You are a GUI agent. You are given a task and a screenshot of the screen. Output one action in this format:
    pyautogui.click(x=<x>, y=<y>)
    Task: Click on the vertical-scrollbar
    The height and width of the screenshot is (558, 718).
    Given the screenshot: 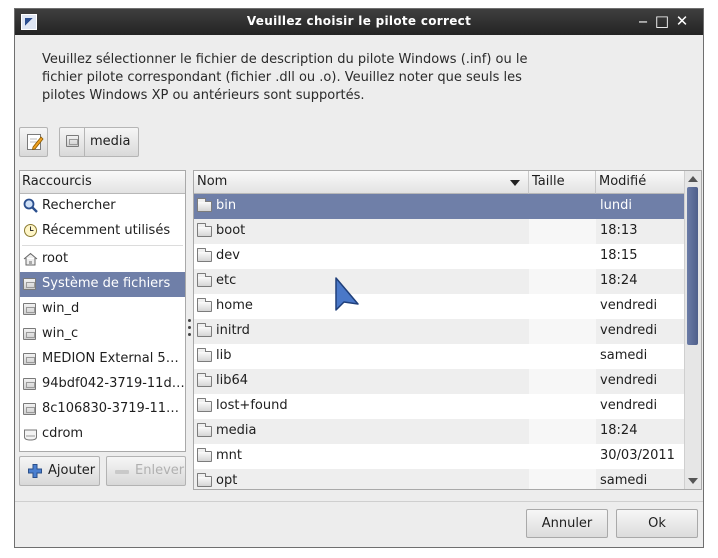 What is the action you would take?
    pyautogui.click(x=692, y=330)
    